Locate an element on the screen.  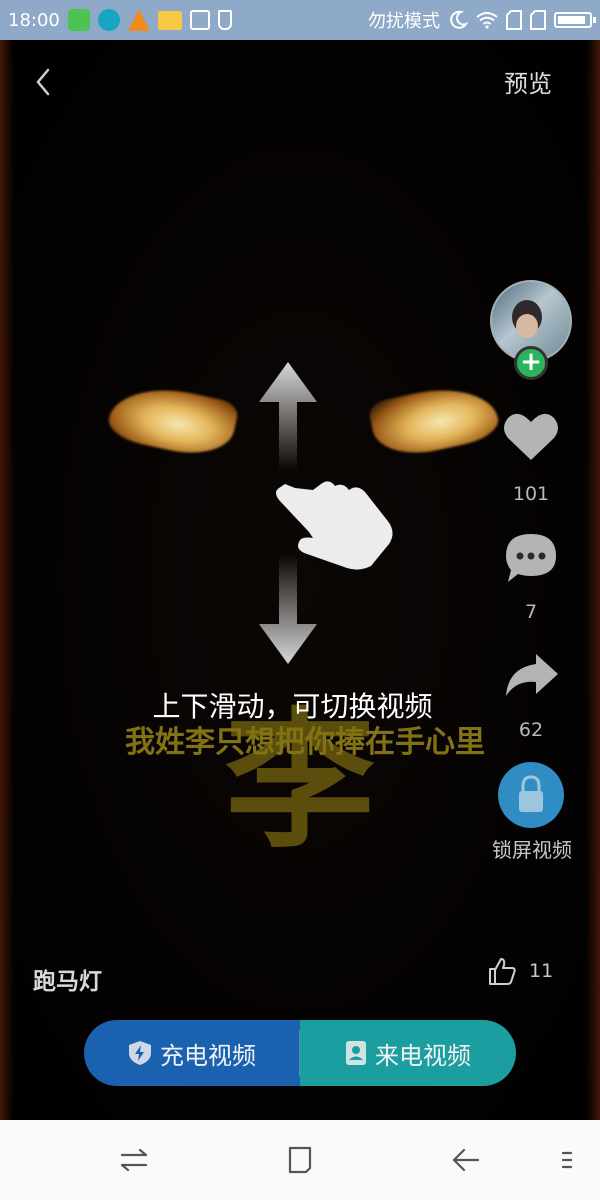
status-time: 18:00 is located at coordinates (34, 20).